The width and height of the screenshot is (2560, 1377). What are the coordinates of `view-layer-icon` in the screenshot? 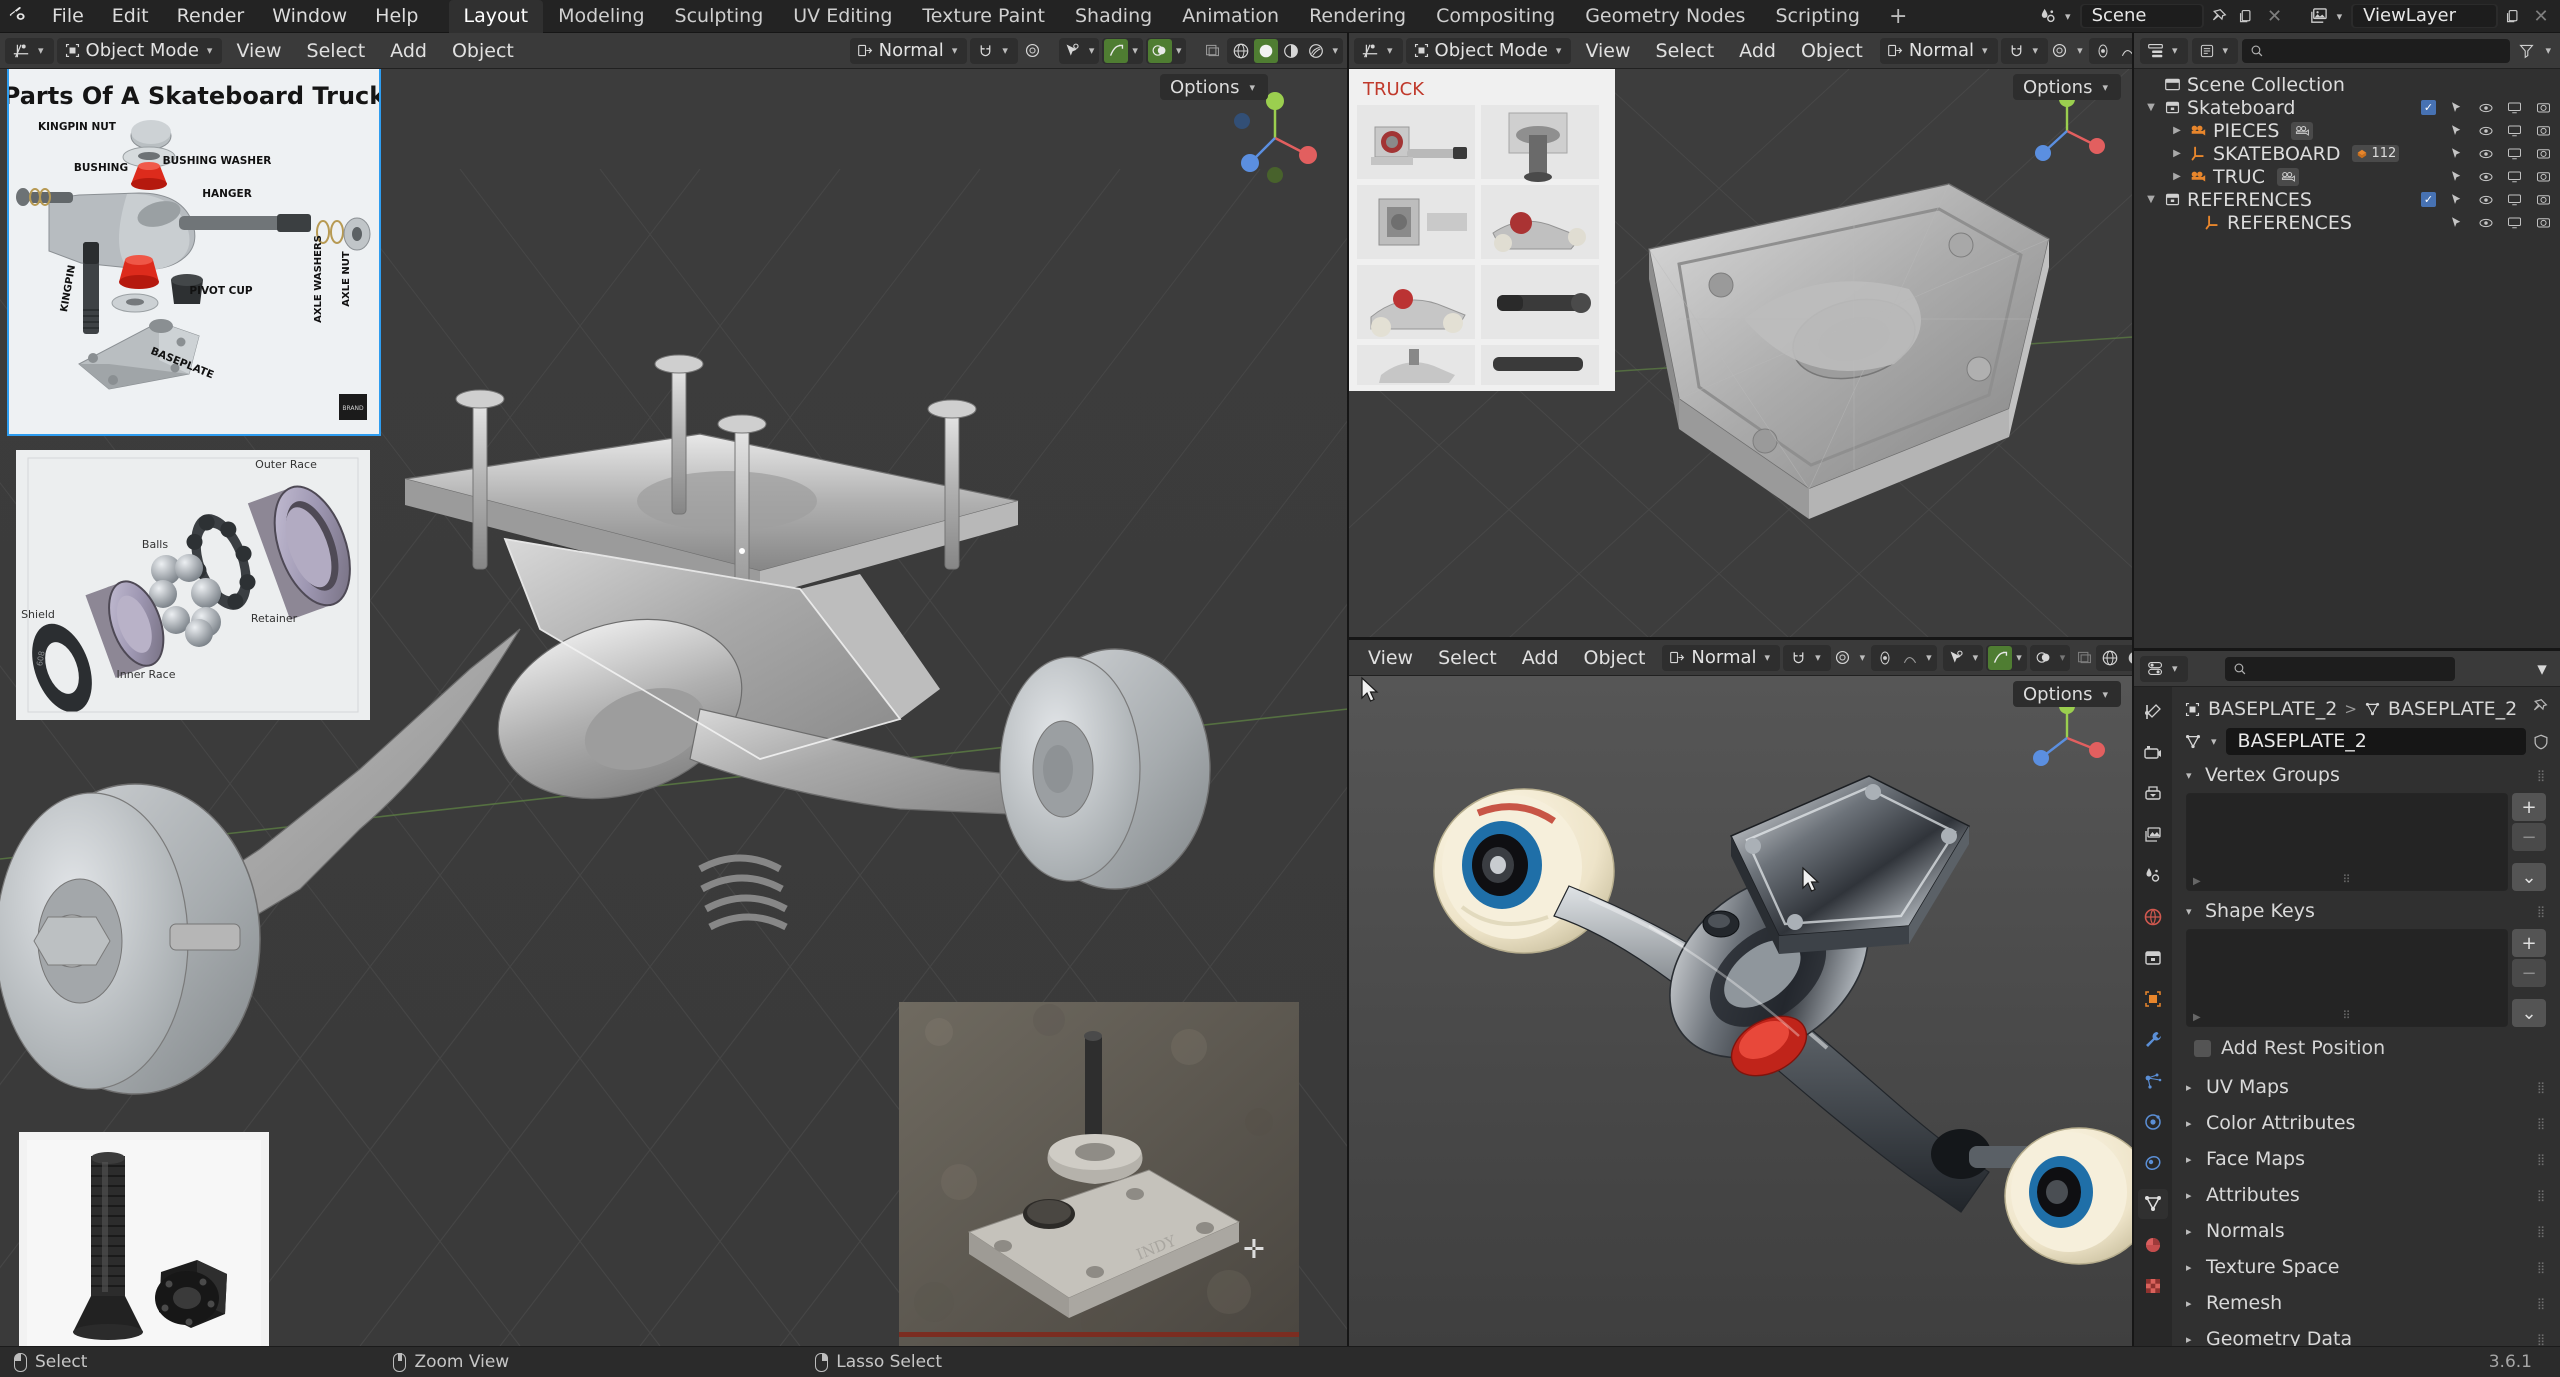 It's located at (2319, 16).